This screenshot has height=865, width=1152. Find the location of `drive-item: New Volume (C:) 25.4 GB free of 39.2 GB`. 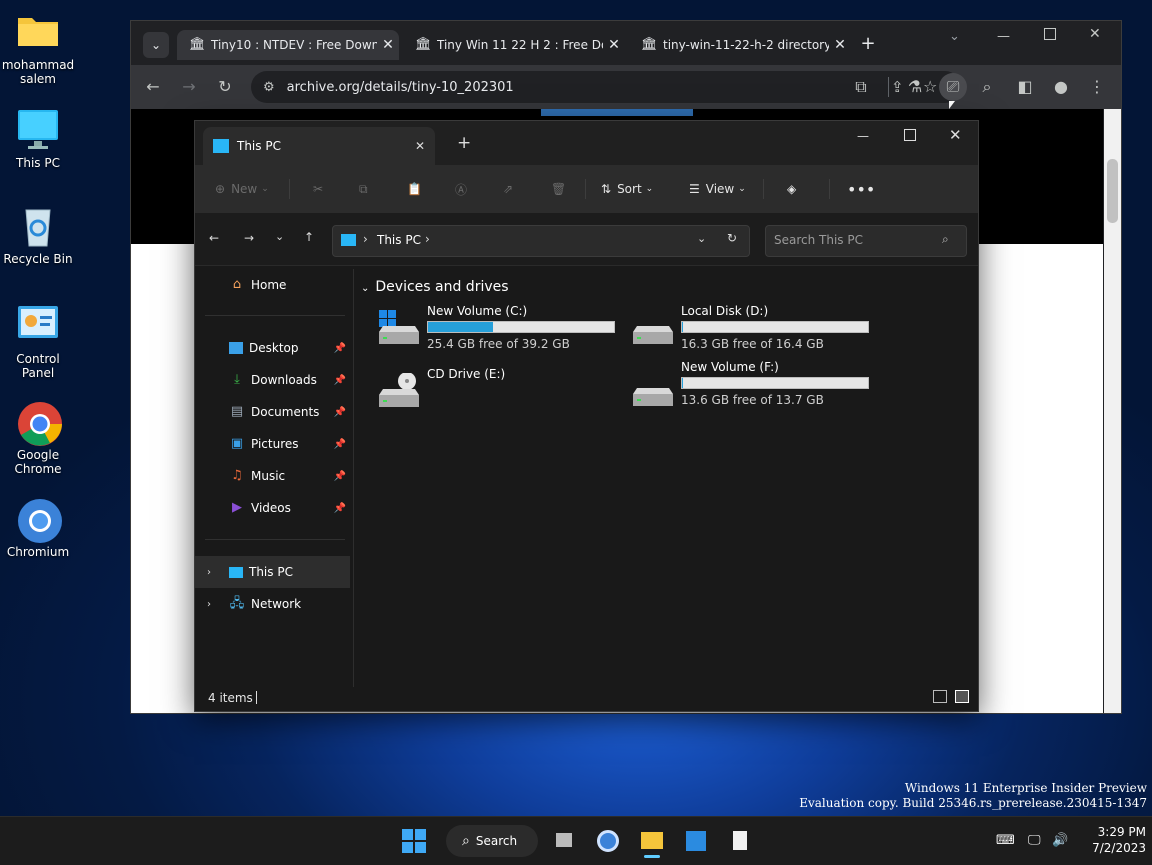

drive-item: New Volume (C:) 25.4 GB free of 39.2 GB is located at coordinates (496, 330).